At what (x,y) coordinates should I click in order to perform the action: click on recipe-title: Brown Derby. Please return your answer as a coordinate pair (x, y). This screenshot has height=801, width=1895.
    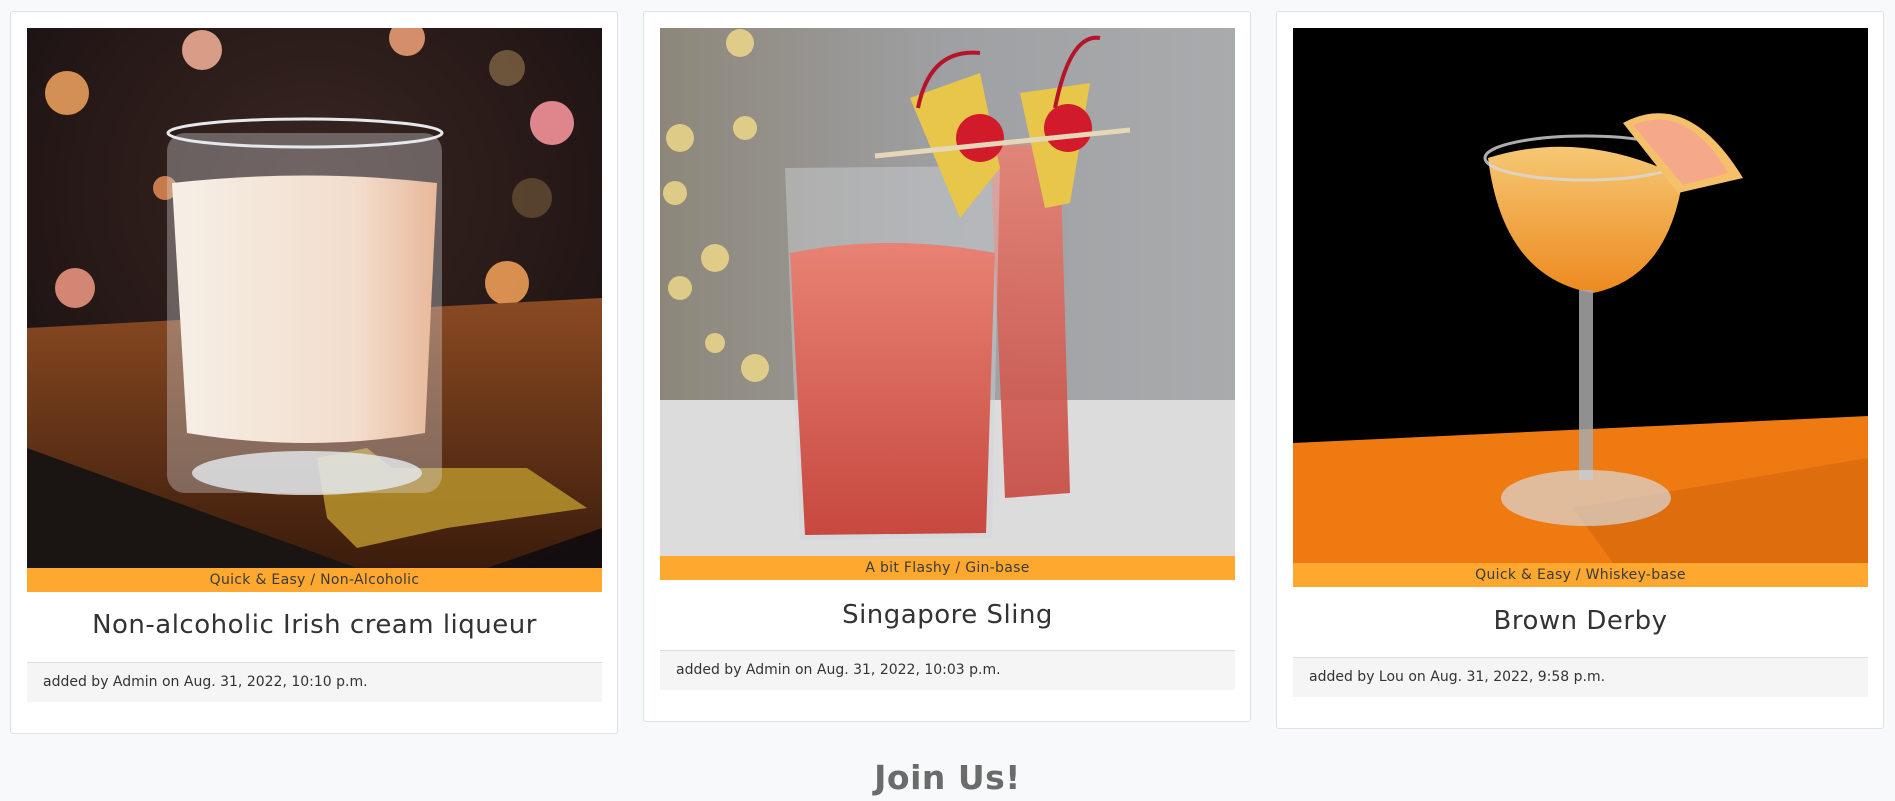
    Looking at the image, I should click on (1580, 621).